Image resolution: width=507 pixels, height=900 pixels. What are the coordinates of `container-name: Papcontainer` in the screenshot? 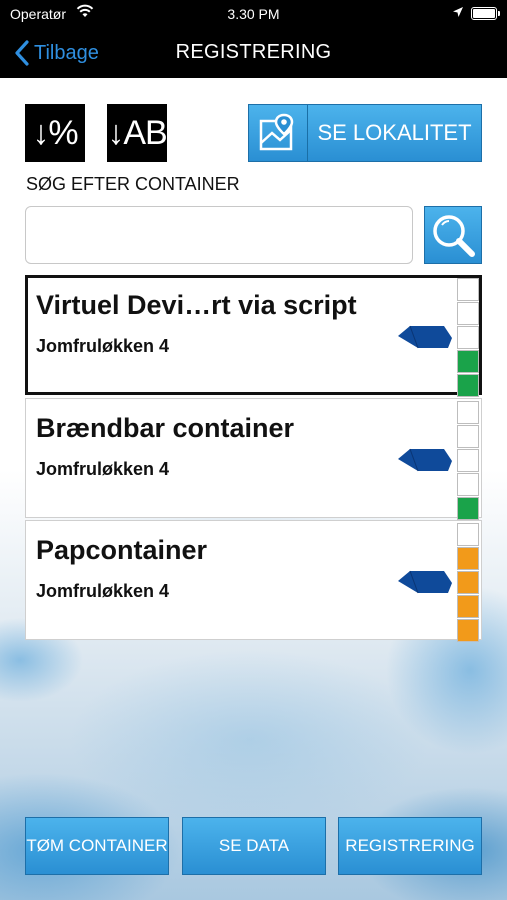 It's located at (122, 550).